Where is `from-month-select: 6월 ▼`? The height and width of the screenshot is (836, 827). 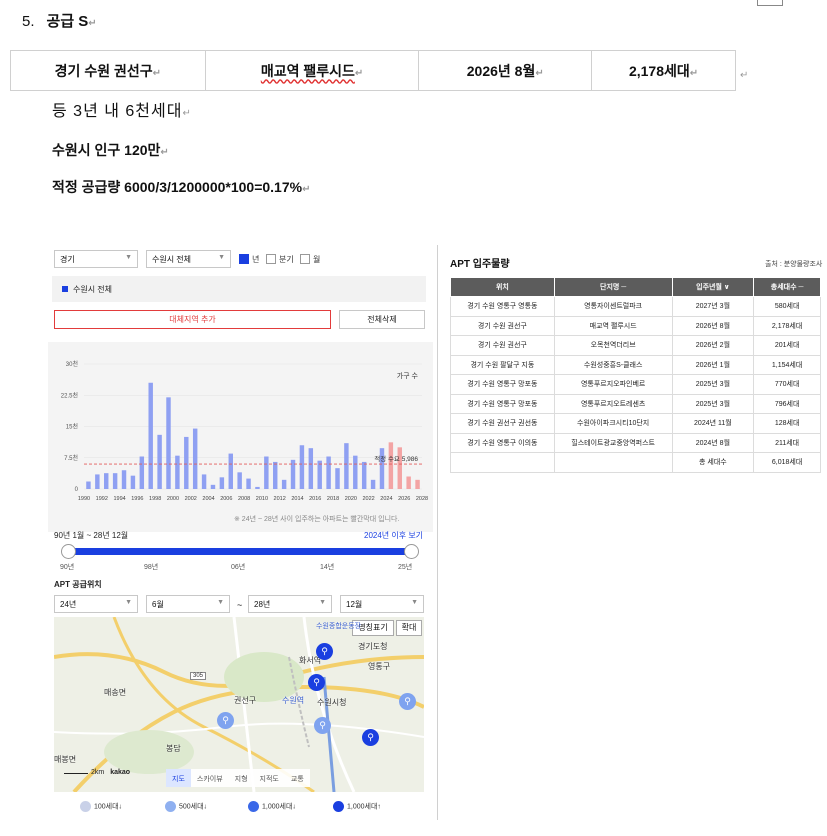
from-month-select: 6월 ▼ is located at coordinates (188, 604).